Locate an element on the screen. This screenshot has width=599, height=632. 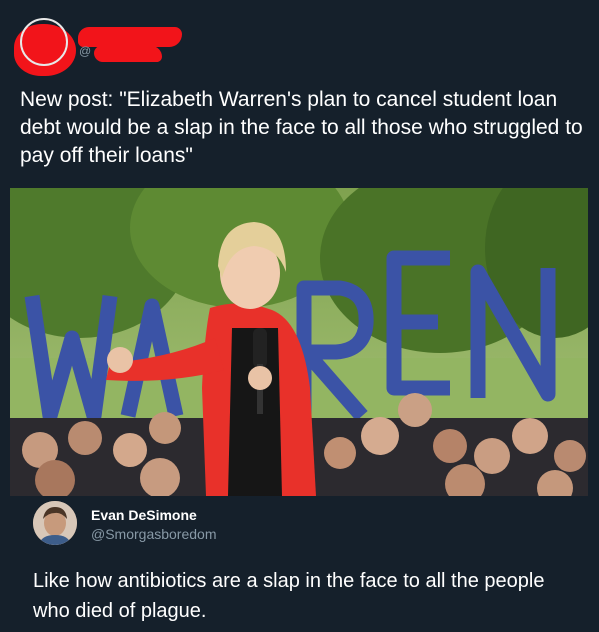
reply-avatar-photo is located at coordinates (55, 523).